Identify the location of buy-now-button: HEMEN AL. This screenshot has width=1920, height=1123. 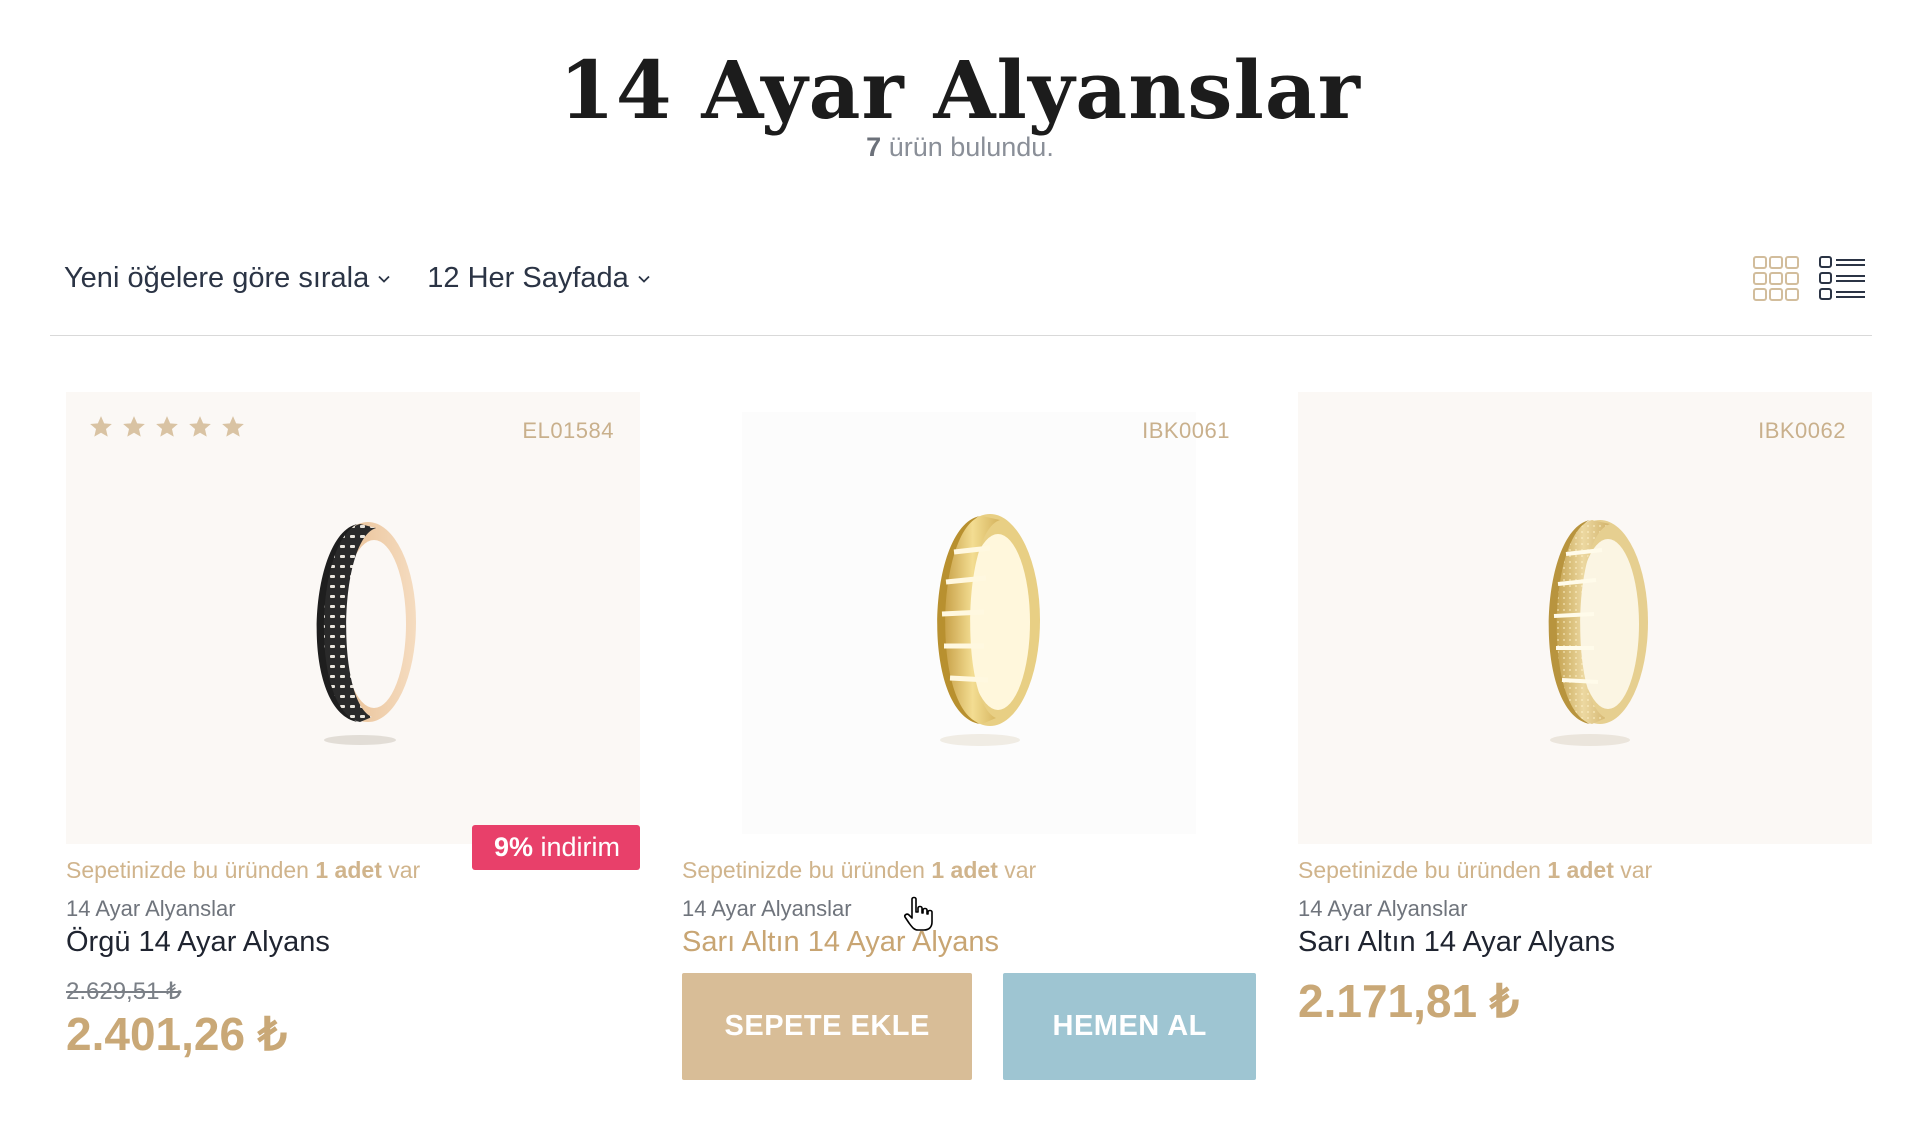
(1129, 1026).